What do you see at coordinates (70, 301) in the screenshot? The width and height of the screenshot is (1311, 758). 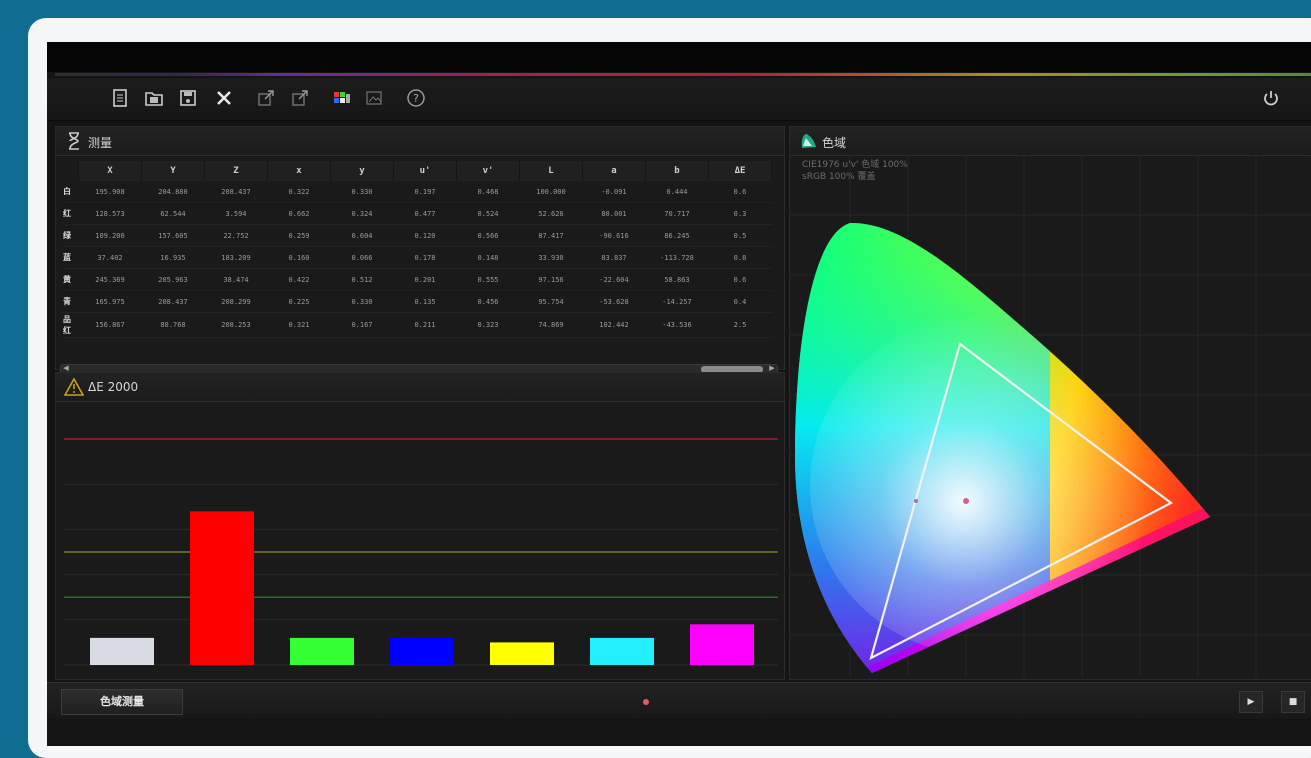 I see `row-label: 青` at bounding box center [70, 301].